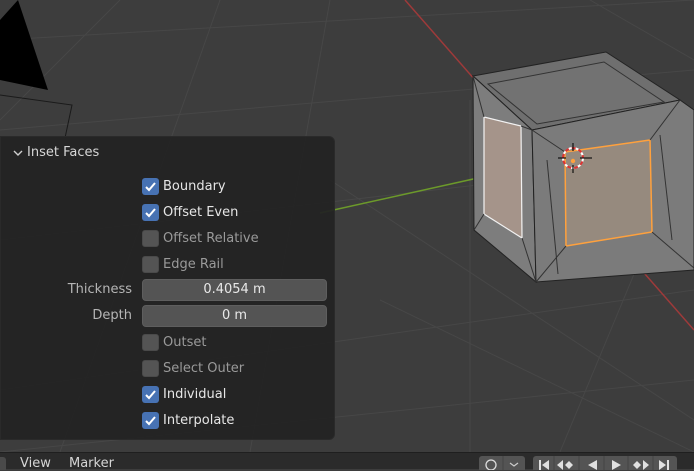  Describe the element at coordinates (194, 186) in the screenshot. I see `boundary-label: Boundary` at that location.